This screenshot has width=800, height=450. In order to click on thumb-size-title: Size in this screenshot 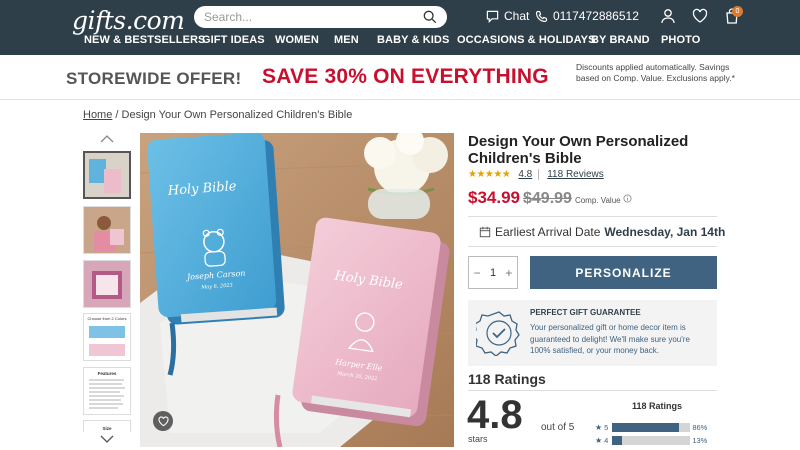, I will do `click(107, 428)`.